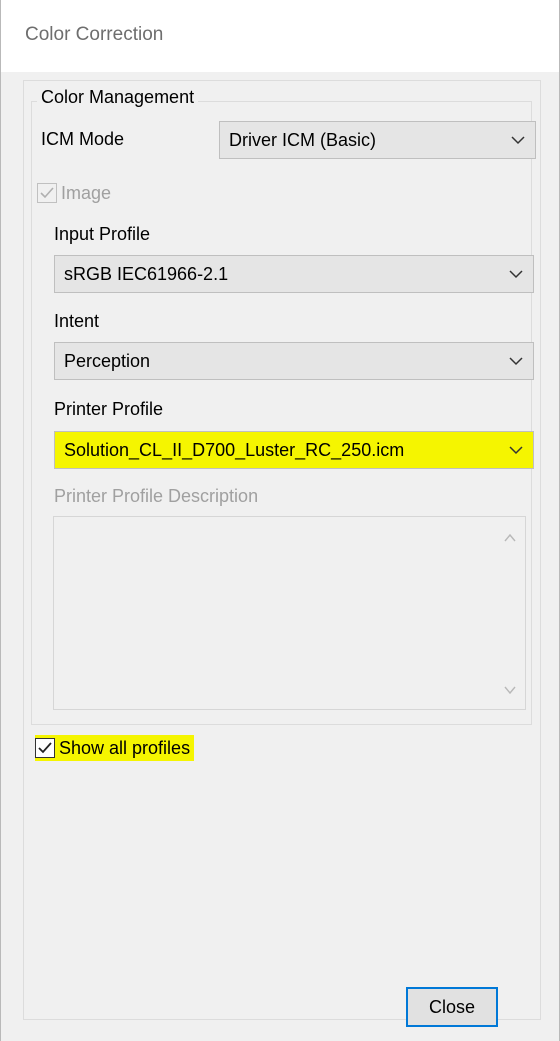 The width and height of the screenshot is (560, 1041). I want to click on intent-label: Intent, so click(77, 321).